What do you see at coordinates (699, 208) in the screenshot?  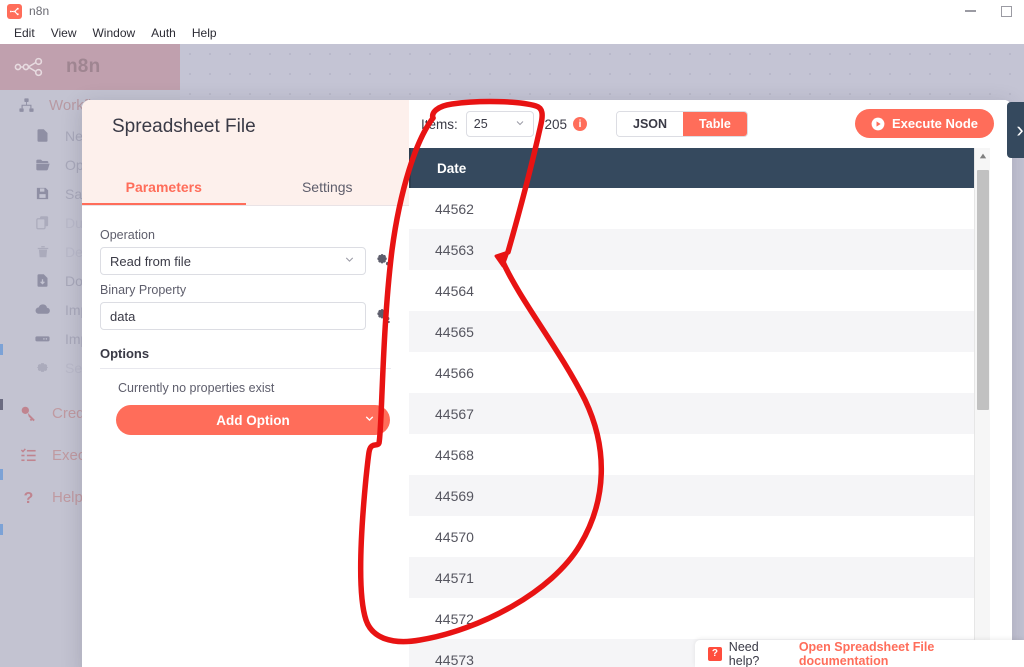 I see `table-row: 44562` at bounding box center [699, 208].